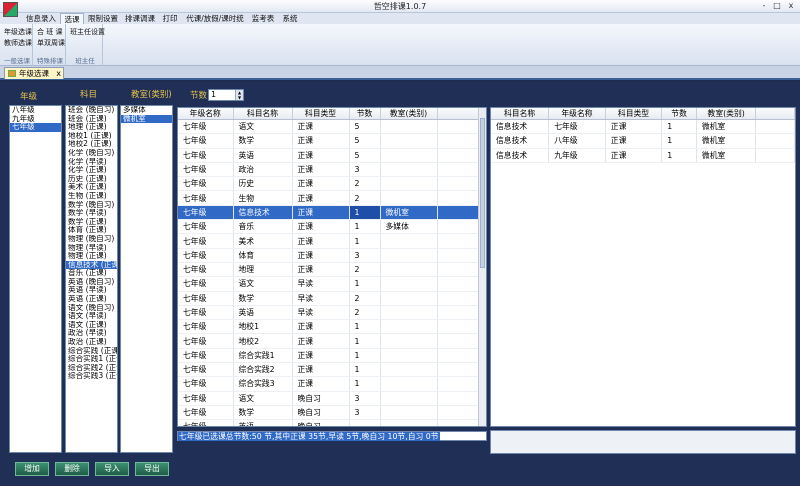 The height and width of the screenshot is (486, 800). I want to click on column-header: 教室(类别), so click(409, 114).